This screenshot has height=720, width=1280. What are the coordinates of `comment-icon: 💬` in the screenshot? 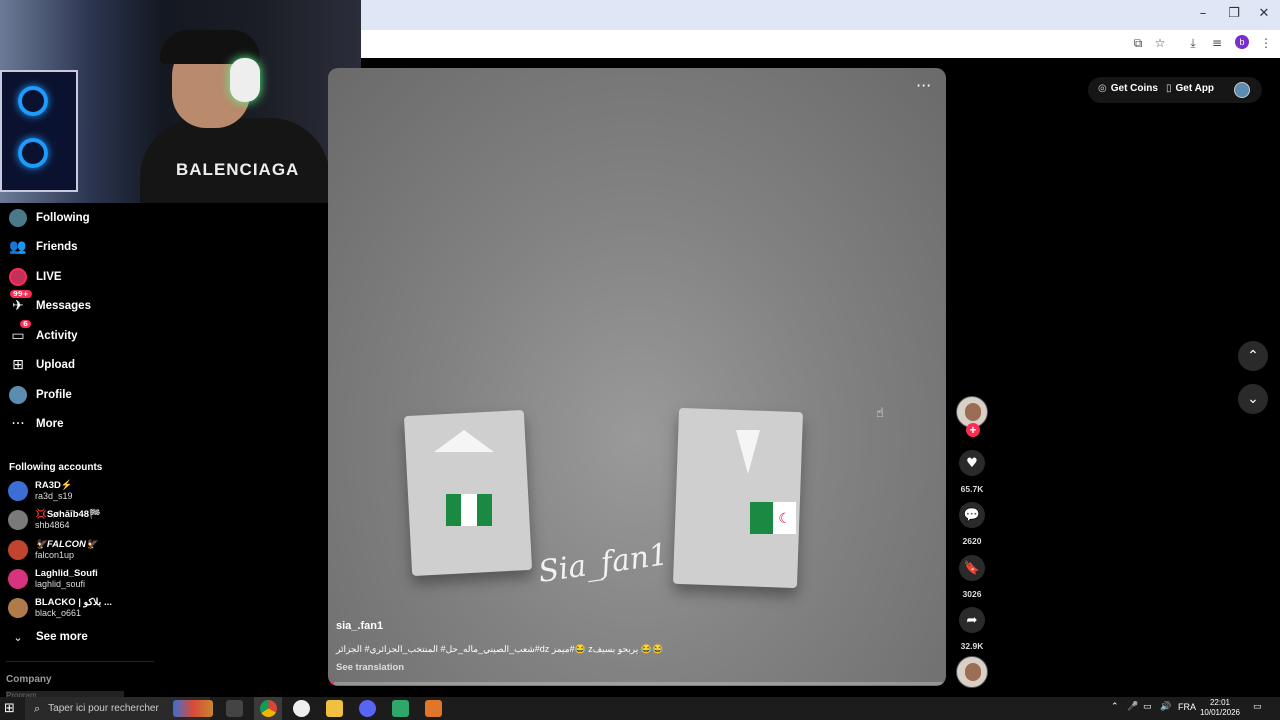 It's located at (972, 515).